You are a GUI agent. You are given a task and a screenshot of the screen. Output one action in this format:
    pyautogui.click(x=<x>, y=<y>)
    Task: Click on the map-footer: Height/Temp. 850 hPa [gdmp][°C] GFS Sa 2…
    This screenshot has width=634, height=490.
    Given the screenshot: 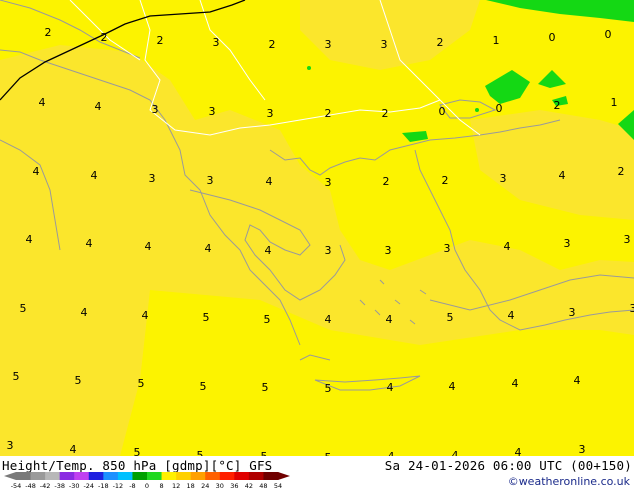 What is the action you would take?
    pyautogui.click(x=317, y=473)
    